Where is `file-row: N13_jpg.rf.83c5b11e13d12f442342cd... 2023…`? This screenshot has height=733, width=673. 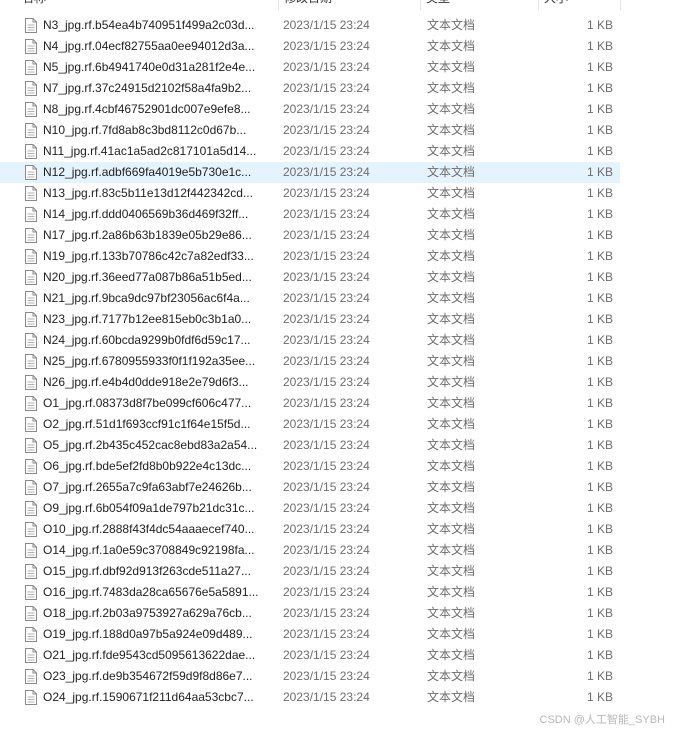 file-row: N13_jpg.rf.83c5b11e13d12f442342cd... 2023… is located at coordinates (310, 193).